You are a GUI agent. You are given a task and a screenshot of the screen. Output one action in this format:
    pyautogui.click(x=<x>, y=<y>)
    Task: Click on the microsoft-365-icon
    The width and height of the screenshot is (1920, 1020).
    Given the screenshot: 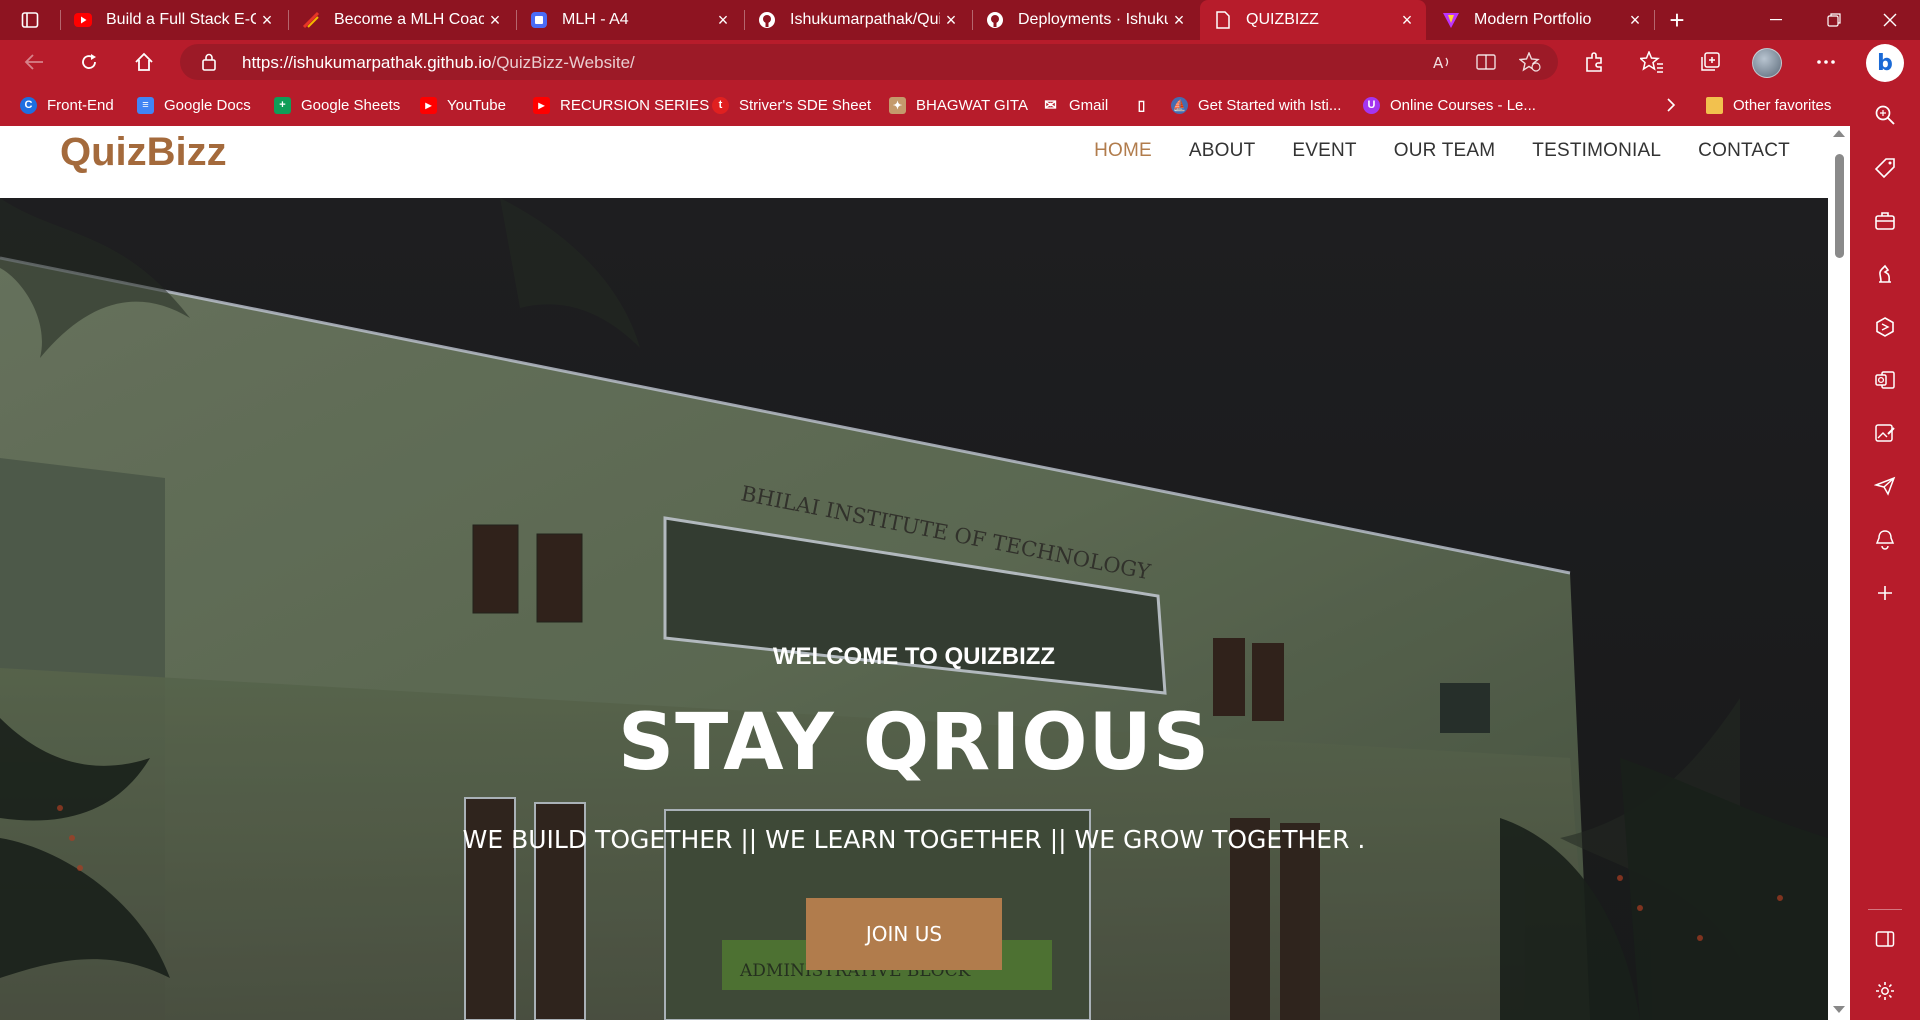 What is the action you would take?
    pyautogui.click(x=1885, y=327)
    